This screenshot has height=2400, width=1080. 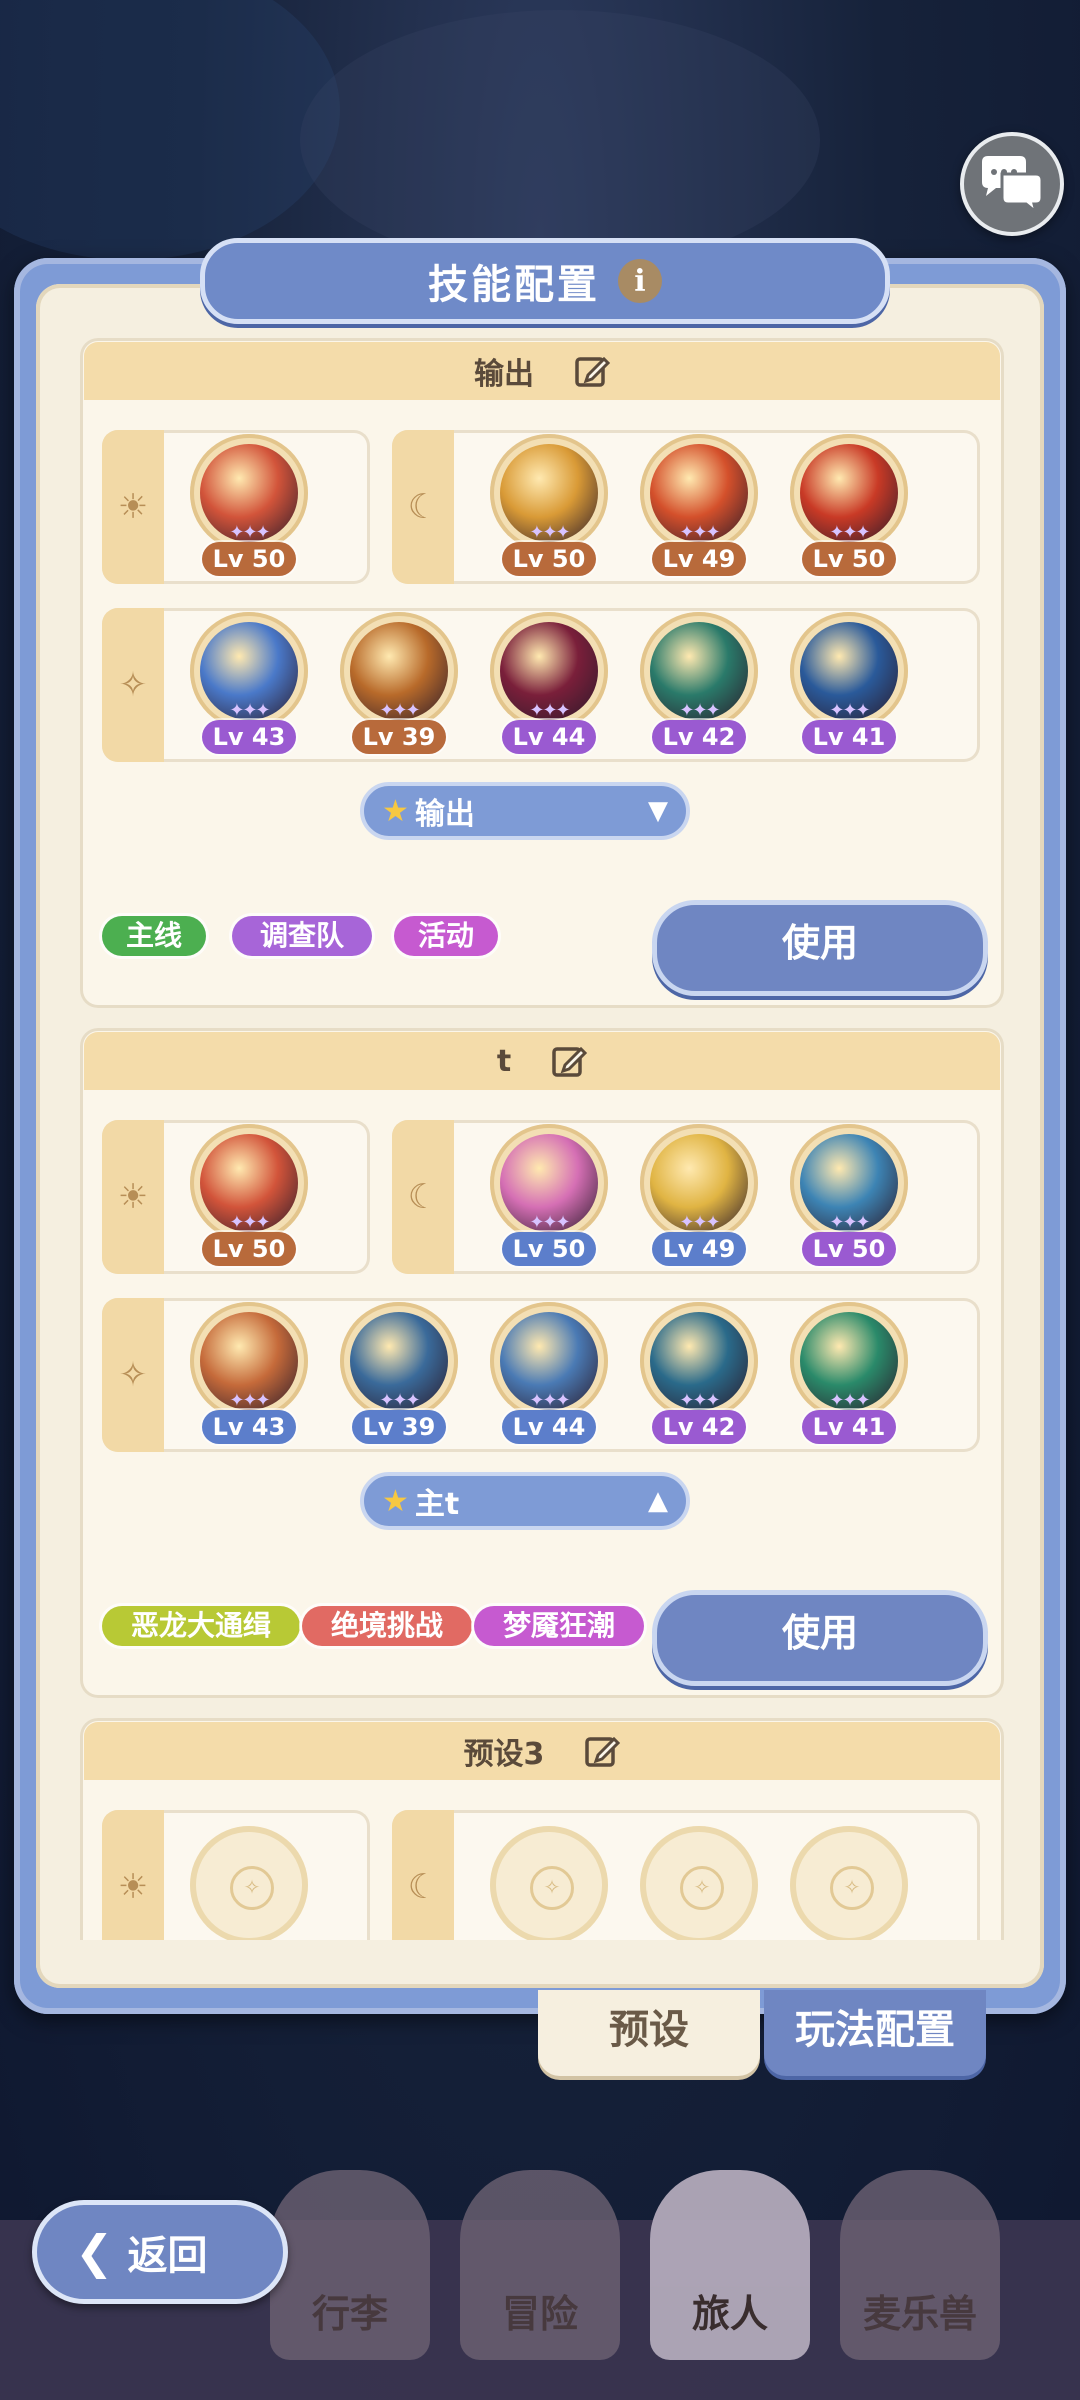 What do you see at coordinates (730, 2265) in the screenshot?
I see `nav-item-traveler: 旅人` at bounding box center [730, 2265].